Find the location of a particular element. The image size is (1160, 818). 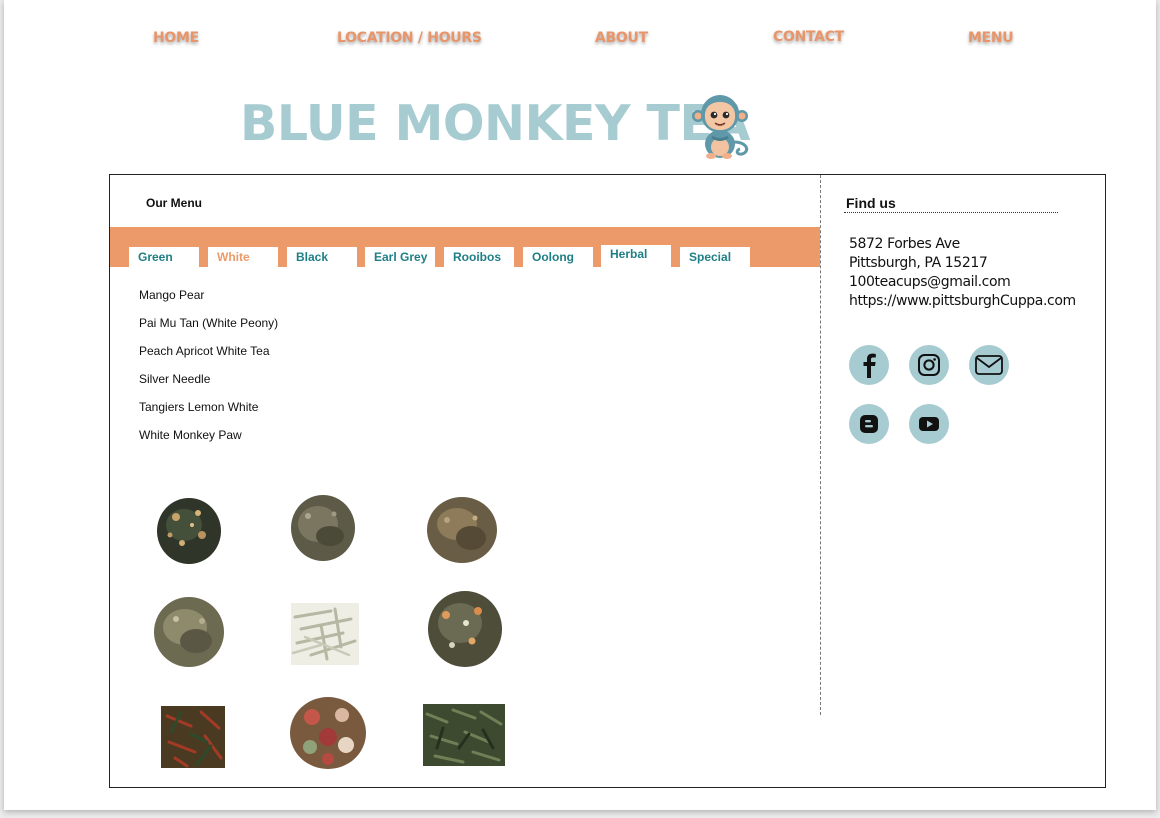

facebook-icon is located at coordinates (869, 365).